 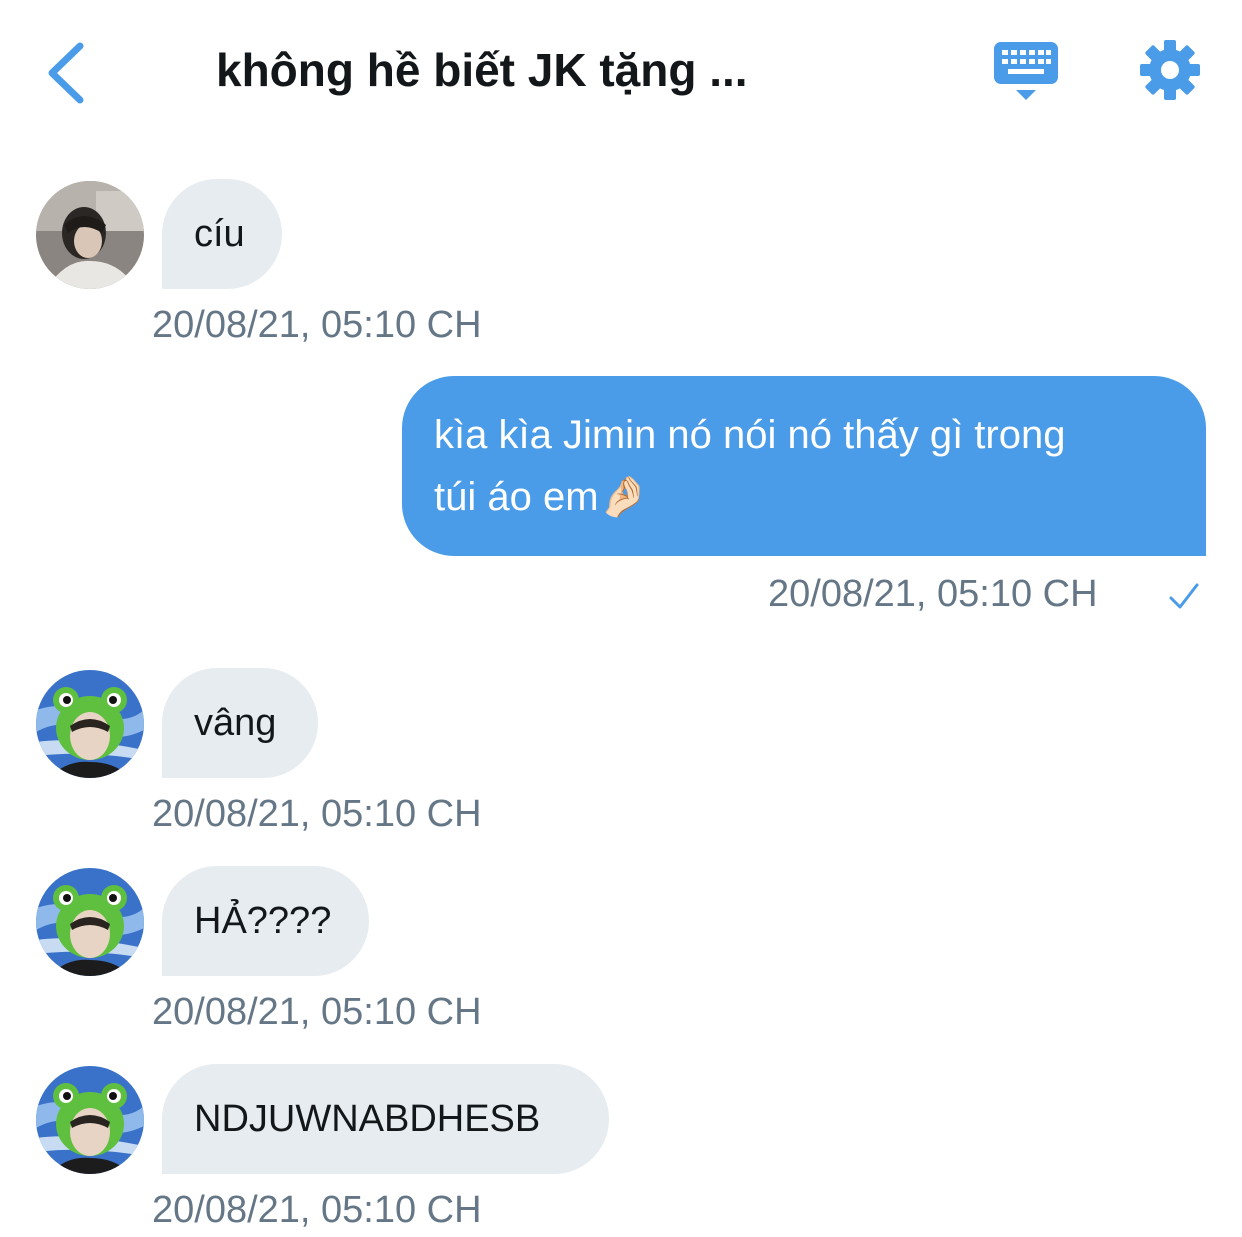 I want to click on keyboard-icon, so click(x=1026, y=71).